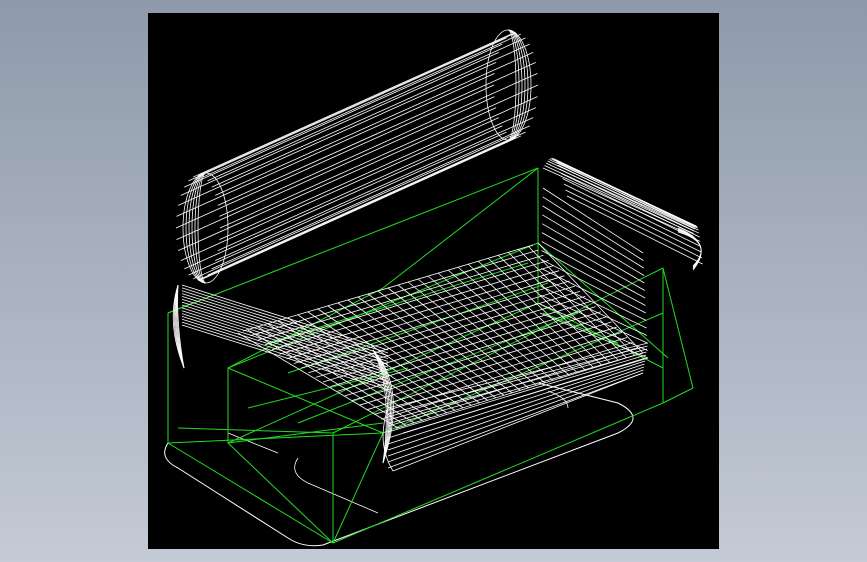 This screenshot has width=867, height=562. I want to click on seat-front-bottom, so click(518, 422).